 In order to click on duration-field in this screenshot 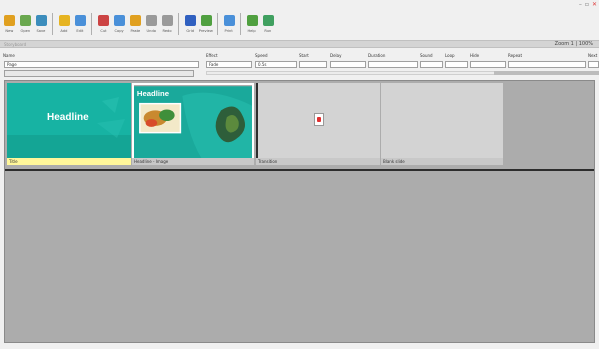, I will do `click(393, 64)`.